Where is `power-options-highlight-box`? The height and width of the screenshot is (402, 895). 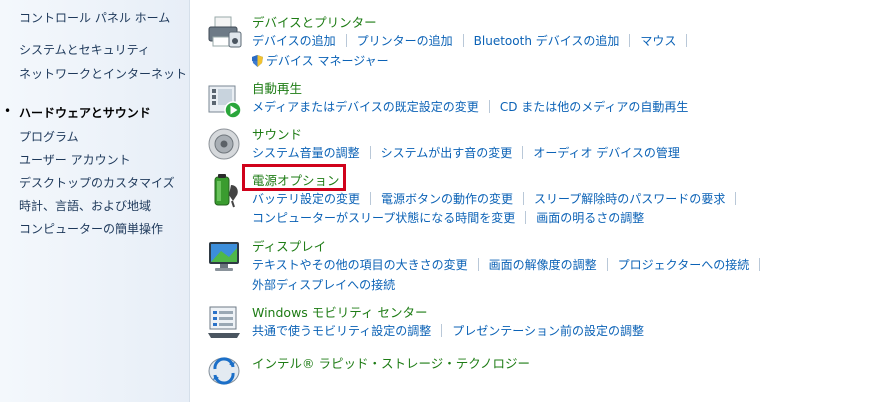 power-options-highlight-box is located at coordinates (294, 177).